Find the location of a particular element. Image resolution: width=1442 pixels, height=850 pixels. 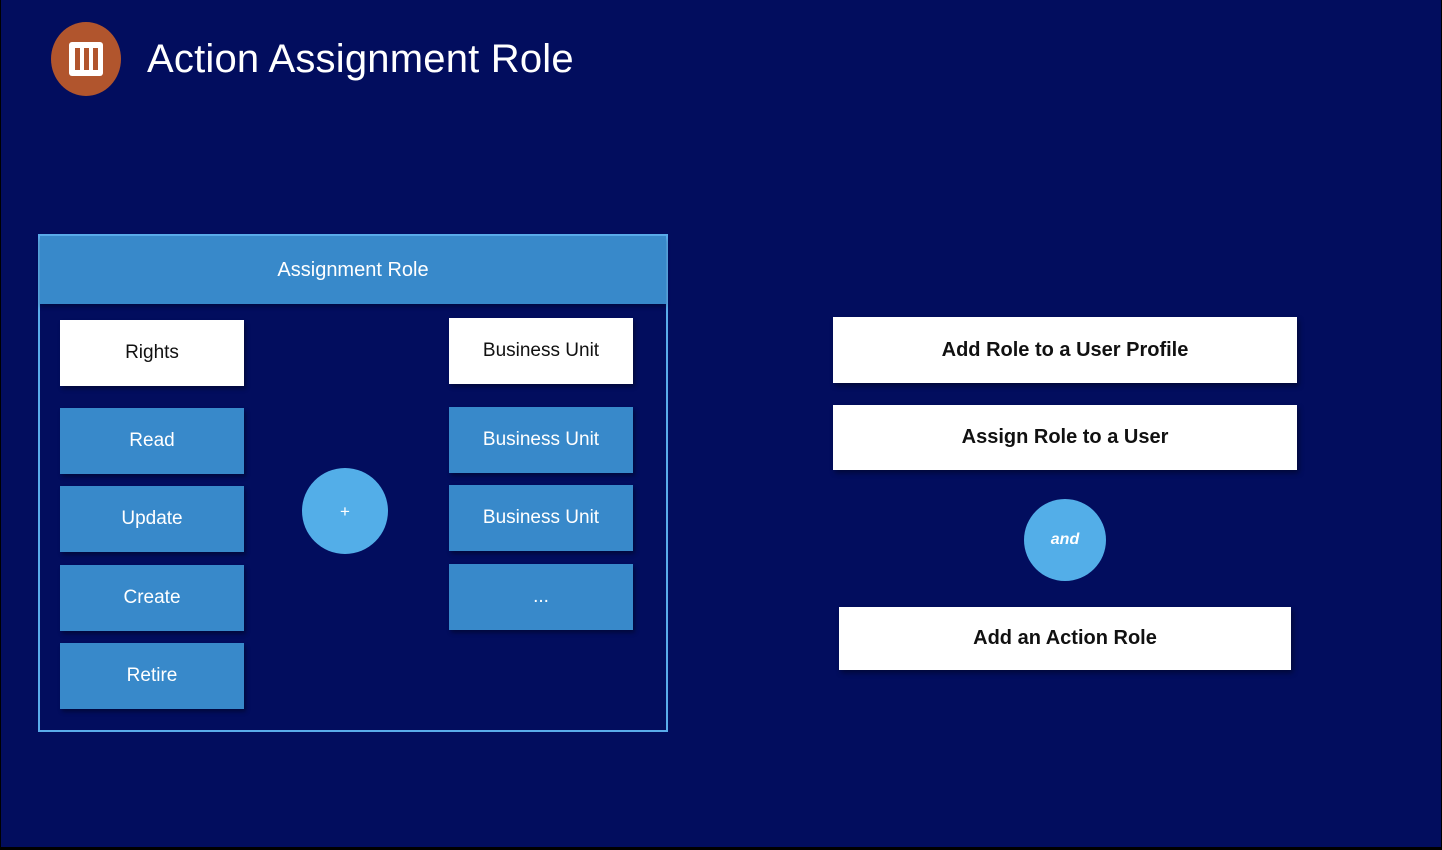

business-unit-heading-tile: Business Unit is located at coordinates (541, 351).